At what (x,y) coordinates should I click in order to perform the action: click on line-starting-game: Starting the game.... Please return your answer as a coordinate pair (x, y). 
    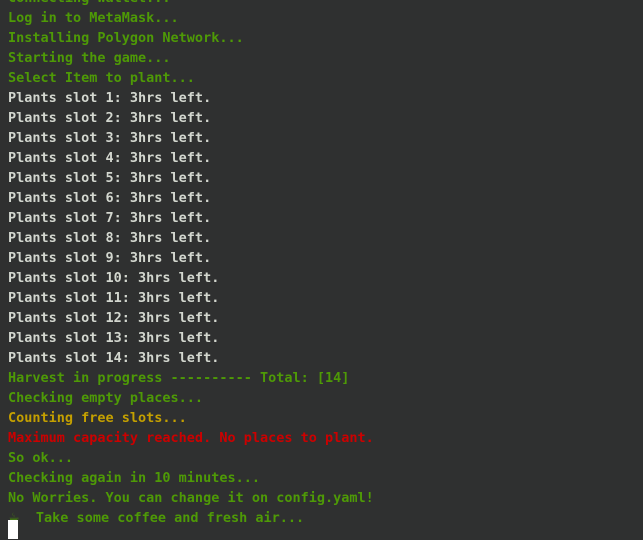
    Looking at the image, I should click on (89, 58).